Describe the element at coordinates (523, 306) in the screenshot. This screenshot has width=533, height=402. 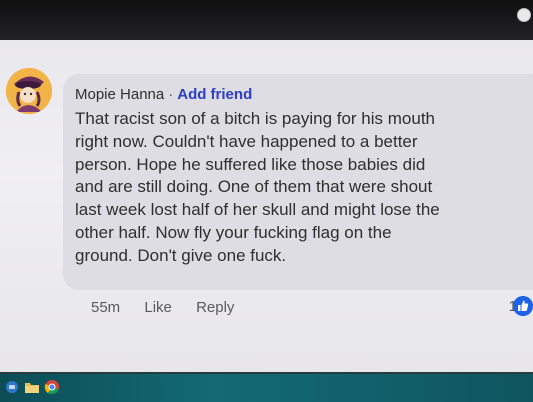
I see `like-thumb-icon` at that location.